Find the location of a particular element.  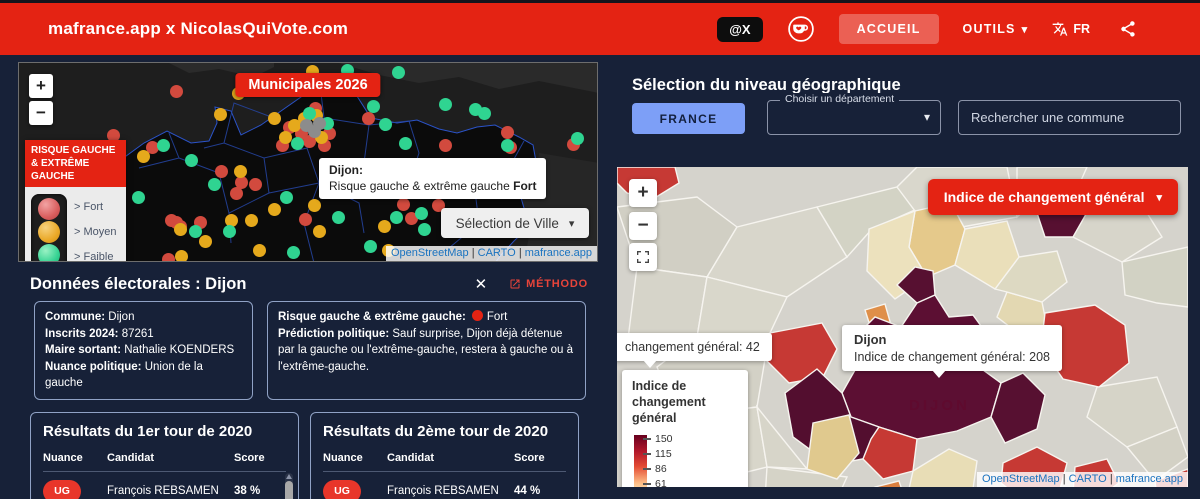

chevron-down-icon: ▾ is located at coordinates (571, 223).